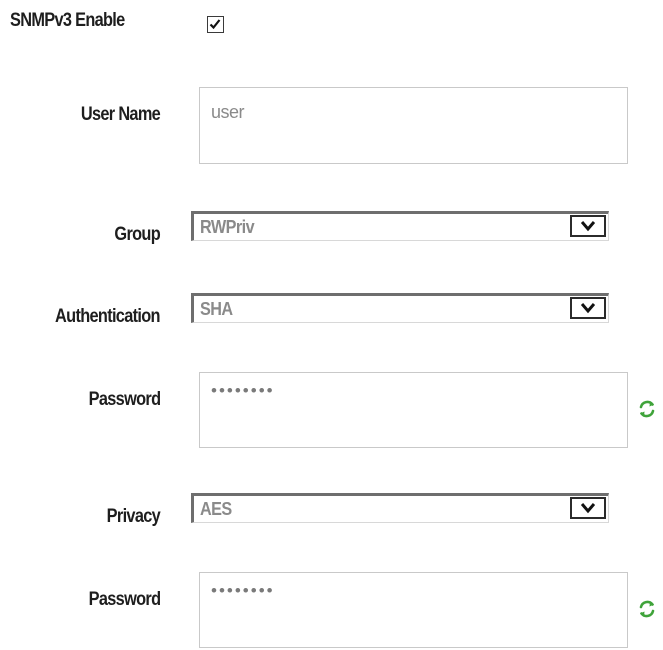  I want to click on snmpv3-enable-label: SNMPv3 Enable, so click(67, 20).